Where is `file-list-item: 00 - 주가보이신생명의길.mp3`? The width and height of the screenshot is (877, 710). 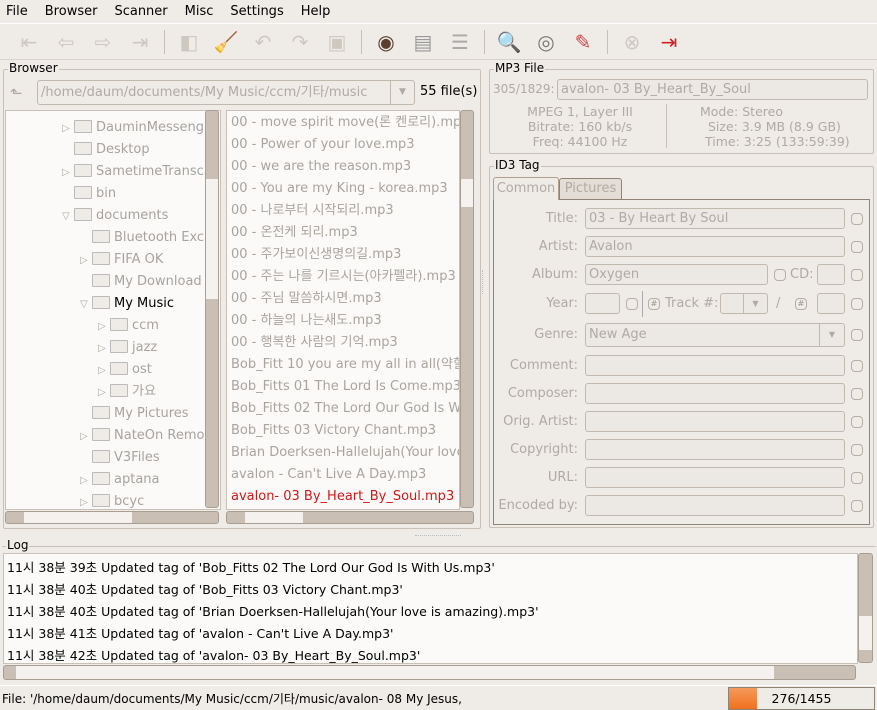 file-list-item: 00 - 주가보이신생명의길.mp3 is located at coordinates (345, 255).